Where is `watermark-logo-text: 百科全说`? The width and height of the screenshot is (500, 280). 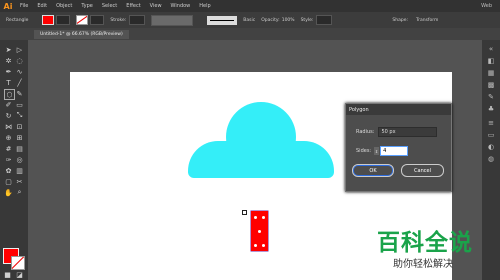
watermark-logo-text: 百科全说 is located at coordinates (425, 243).